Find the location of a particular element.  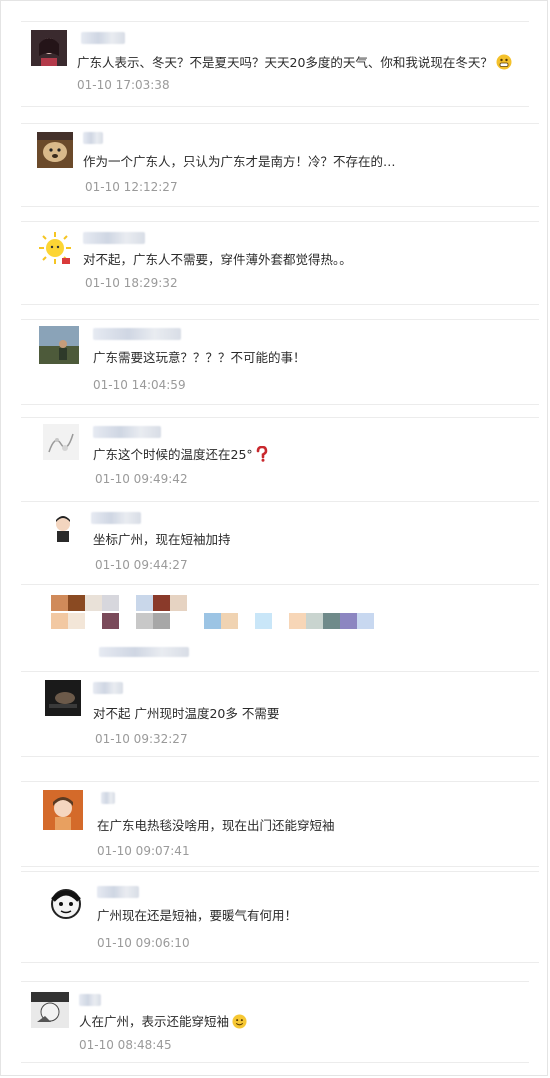

smile-emoji is located at coordinates (239, 1023).